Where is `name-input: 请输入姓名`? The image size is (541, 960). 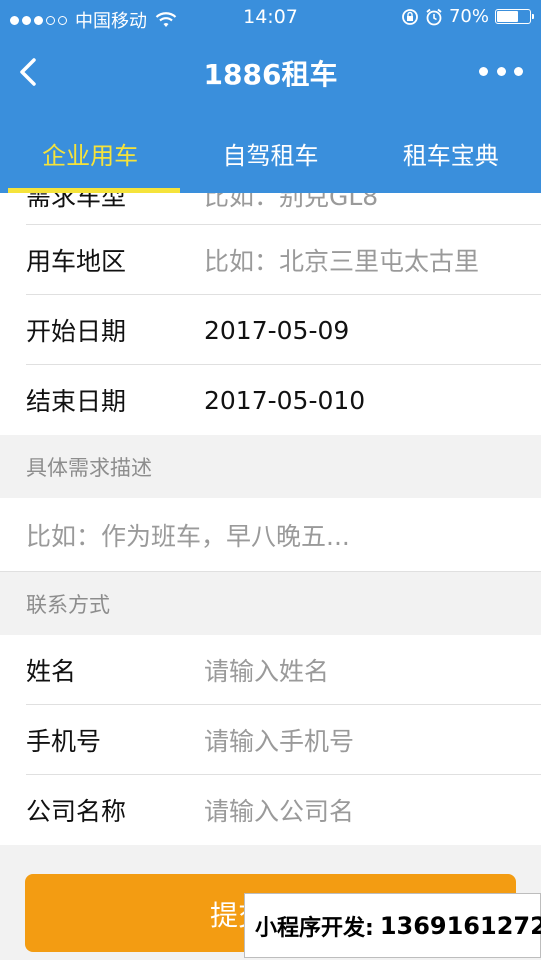 name-input: 请输入姓名 is located at coordinates (266, 670).